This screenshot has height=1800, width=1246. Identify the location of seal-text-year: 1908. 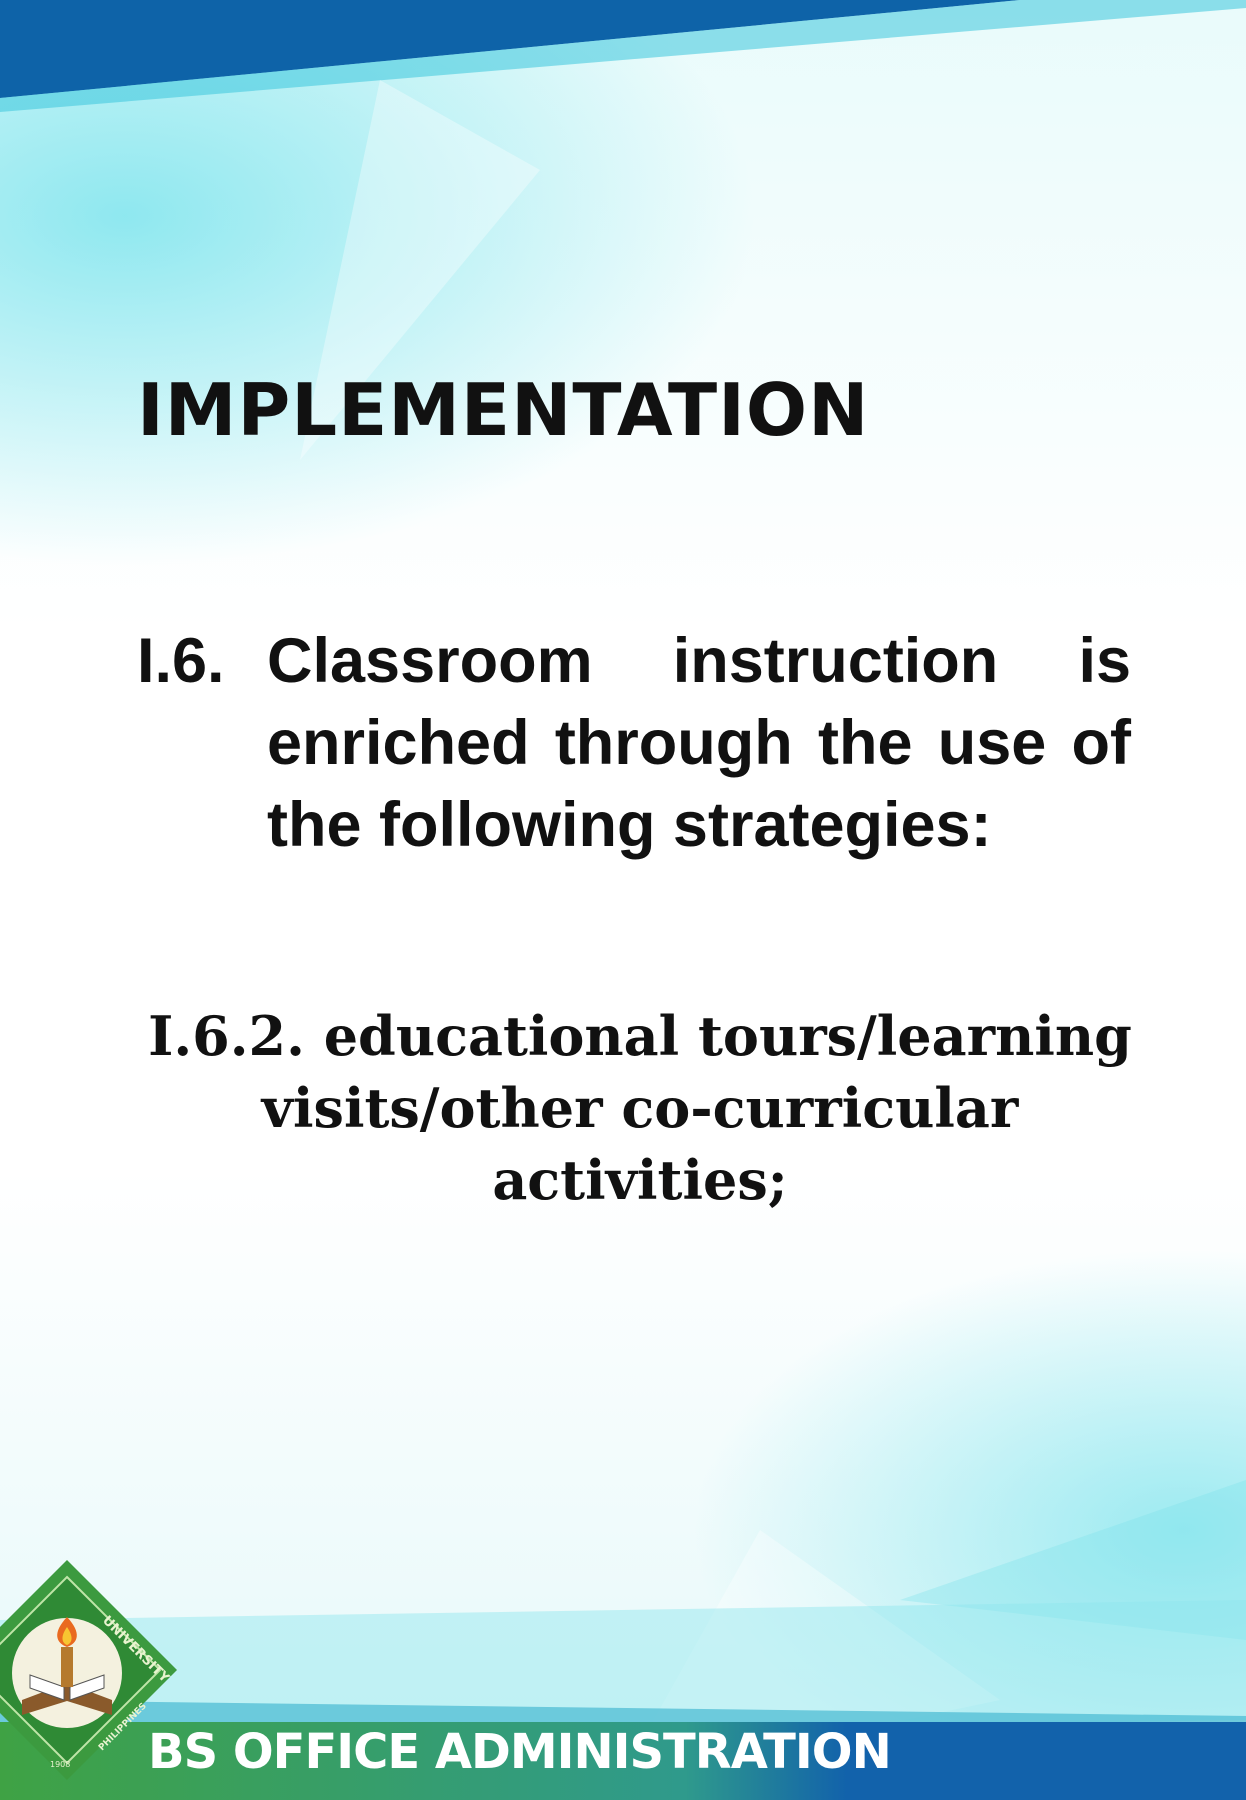
(60, 1764).